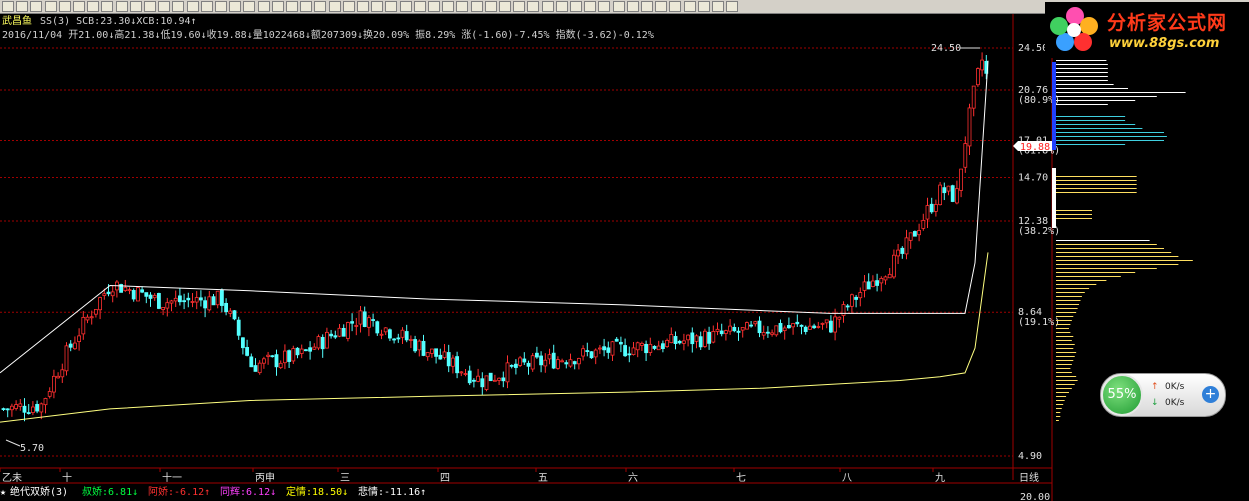  What do you see at coordinates (472, 476) in the screenshot?
I see `time-labels: 乙未 十 十一 丙申 三 四 五 六 七 八 九` at bounding box center [472, 476].